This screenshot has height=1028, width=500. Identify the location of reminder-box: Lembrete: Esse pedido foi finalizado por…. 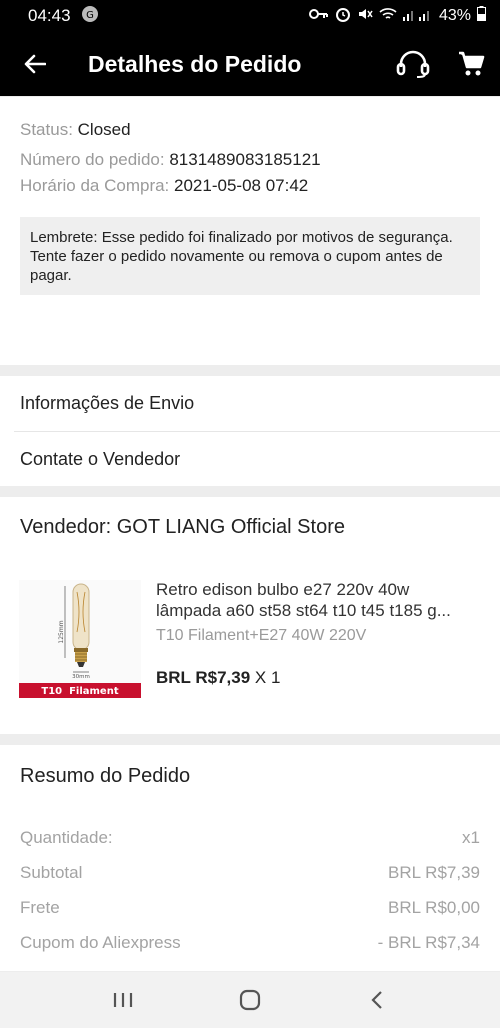
(250, 256).